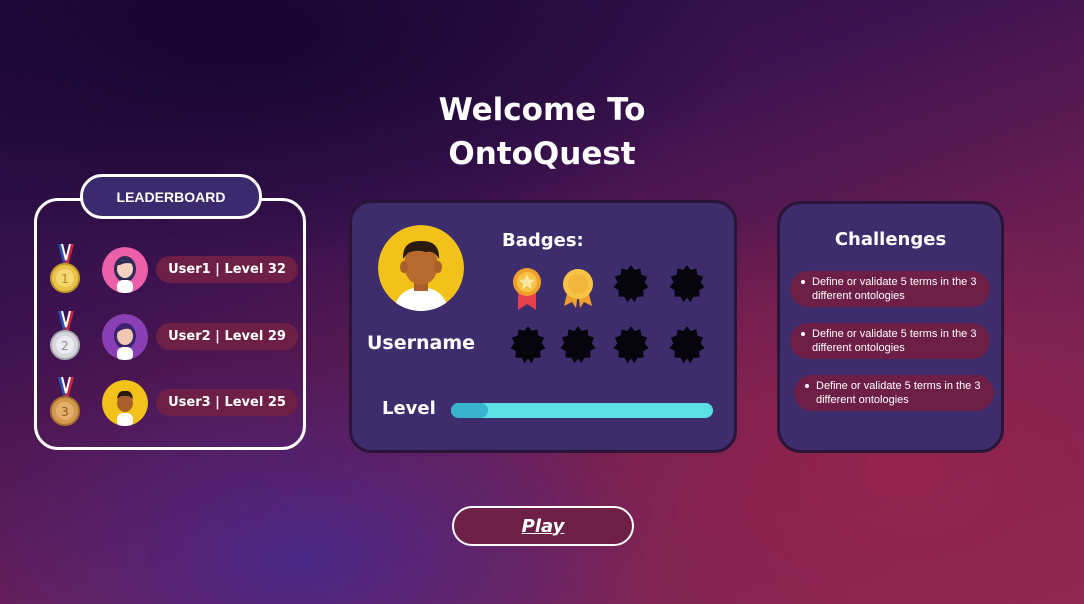  I want to click on level-label: Level, so click(409, 408).